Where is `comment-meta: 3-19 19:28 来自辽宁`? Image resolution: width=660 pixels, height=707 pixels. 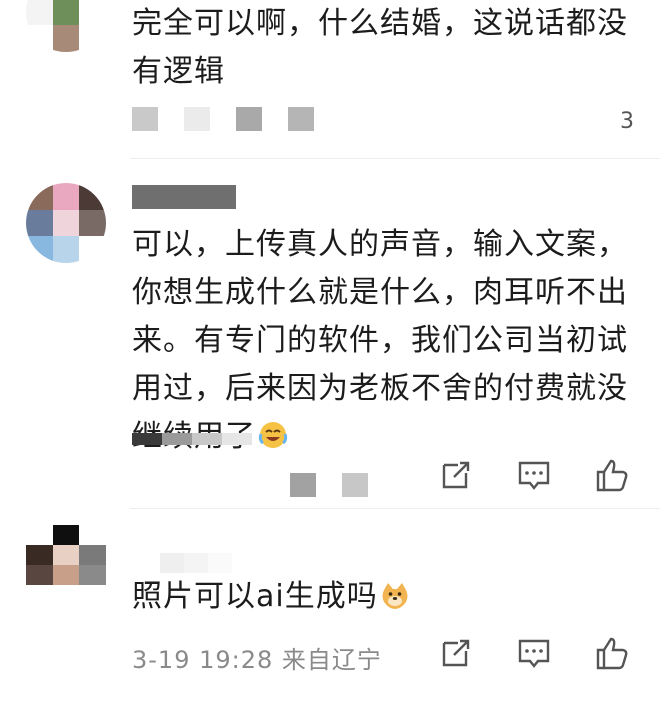 comment-meta: 3-19 19:28 来自辽宁 is located at coordinates (257, 660).